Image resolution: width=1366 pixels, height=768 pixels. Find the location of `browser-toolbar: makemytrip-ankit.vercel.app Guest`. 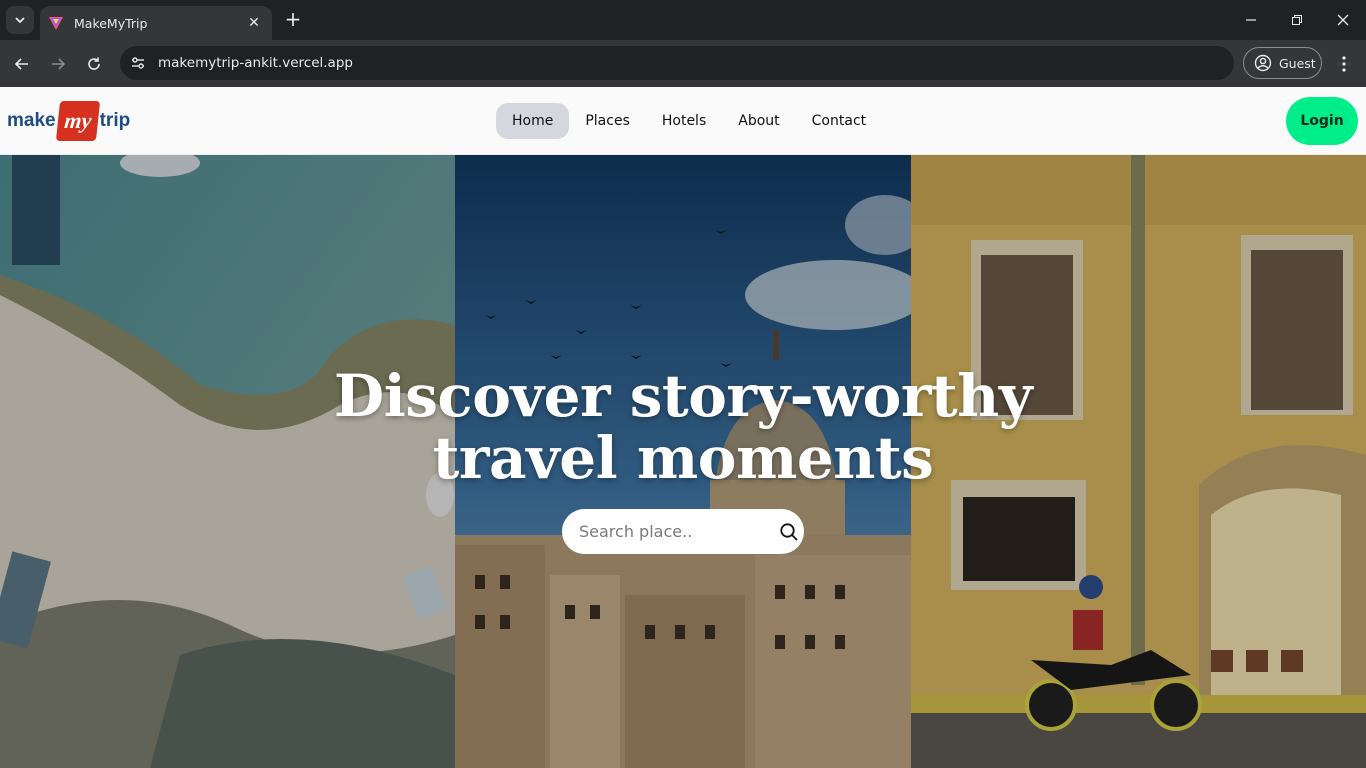

browser-toolbar: makemytrip-ankit.vercel.app Guest is located at coordinates (683, 63).